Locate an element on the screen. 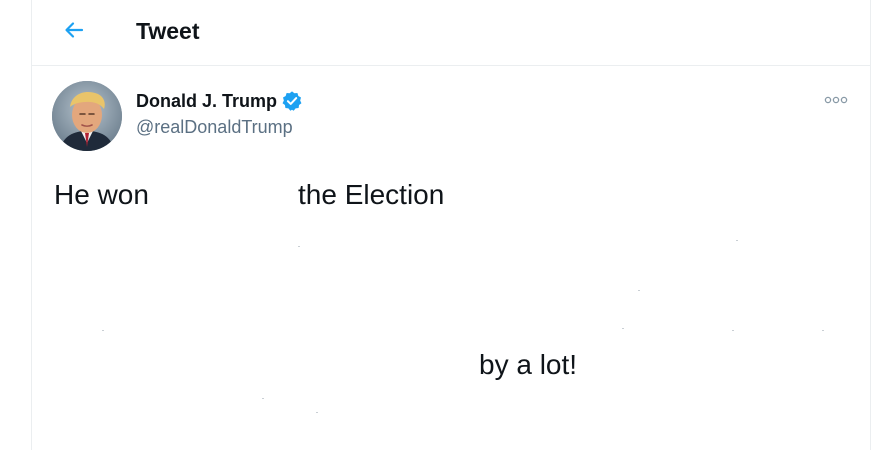 The height and width of the screenshot is (450, 880). page-title: Tweet is located at coordinates (168, 31).